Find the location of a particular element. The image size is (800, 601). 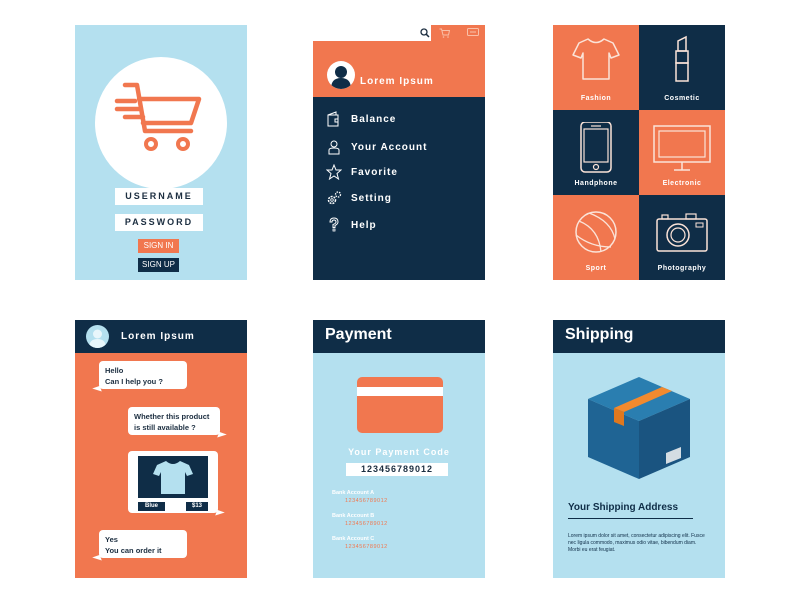

shipping-address-title: Your Shipping Address is located at coordinates (623, 507).